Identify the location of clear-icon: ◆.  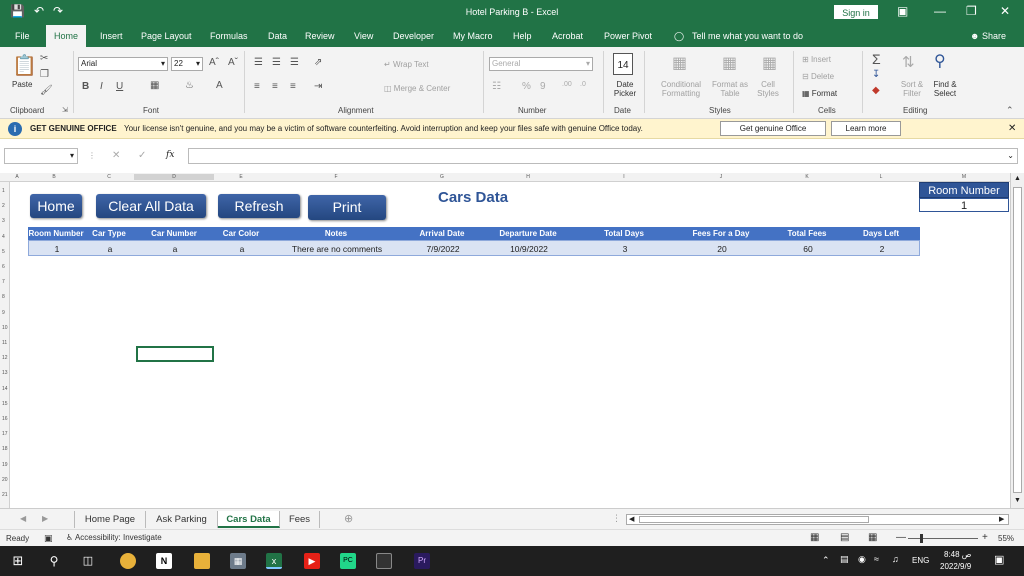
(876, 90).